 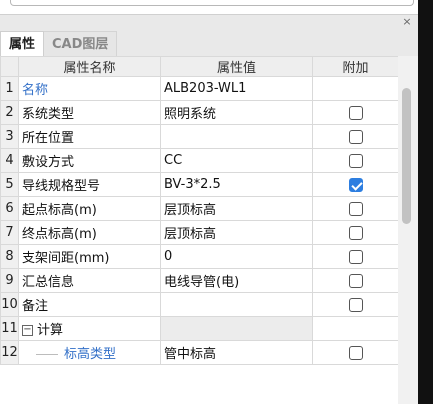 I want to click on table-row: 4 敷设方式 CC, so click(x=199, y=160).